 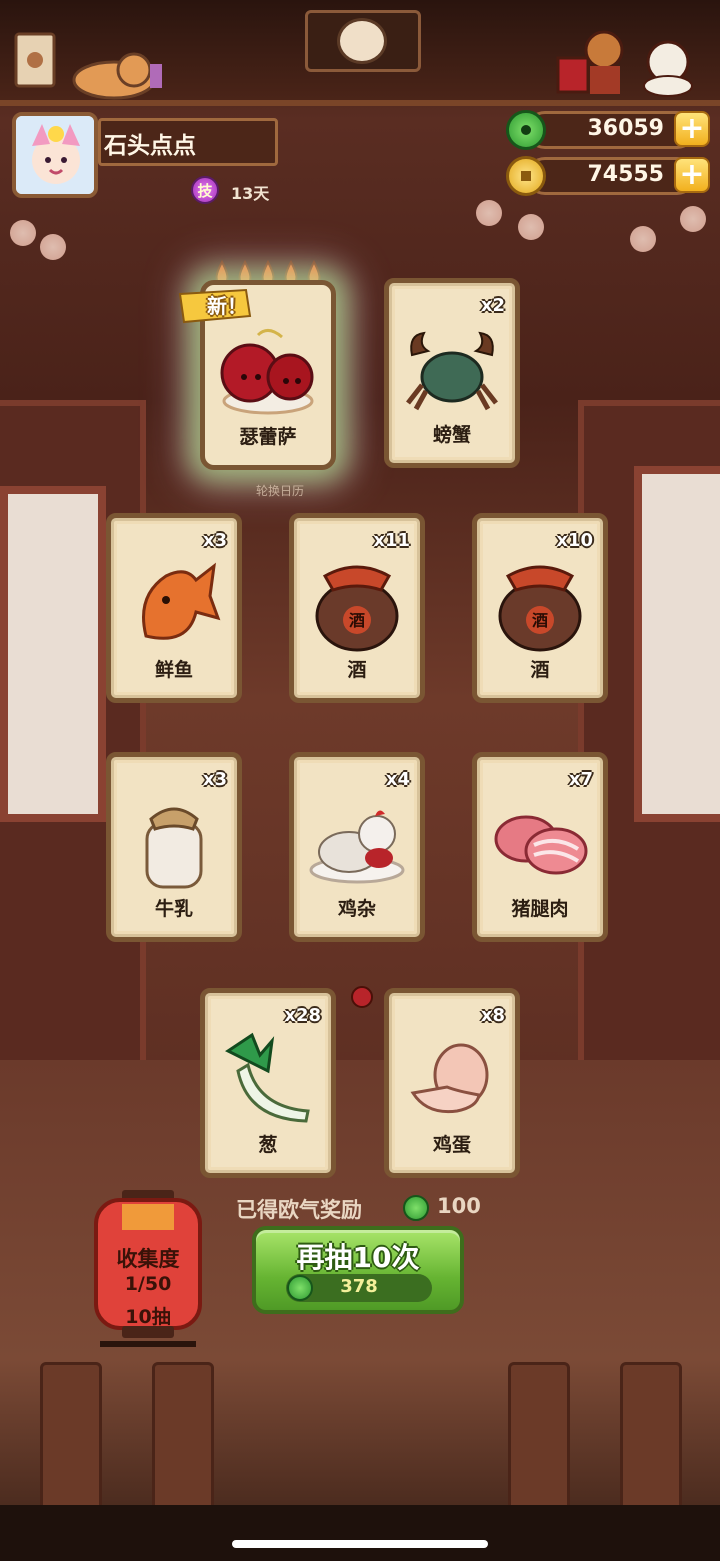 I want to click on scallion-icon, so click(x=267, y=1078).